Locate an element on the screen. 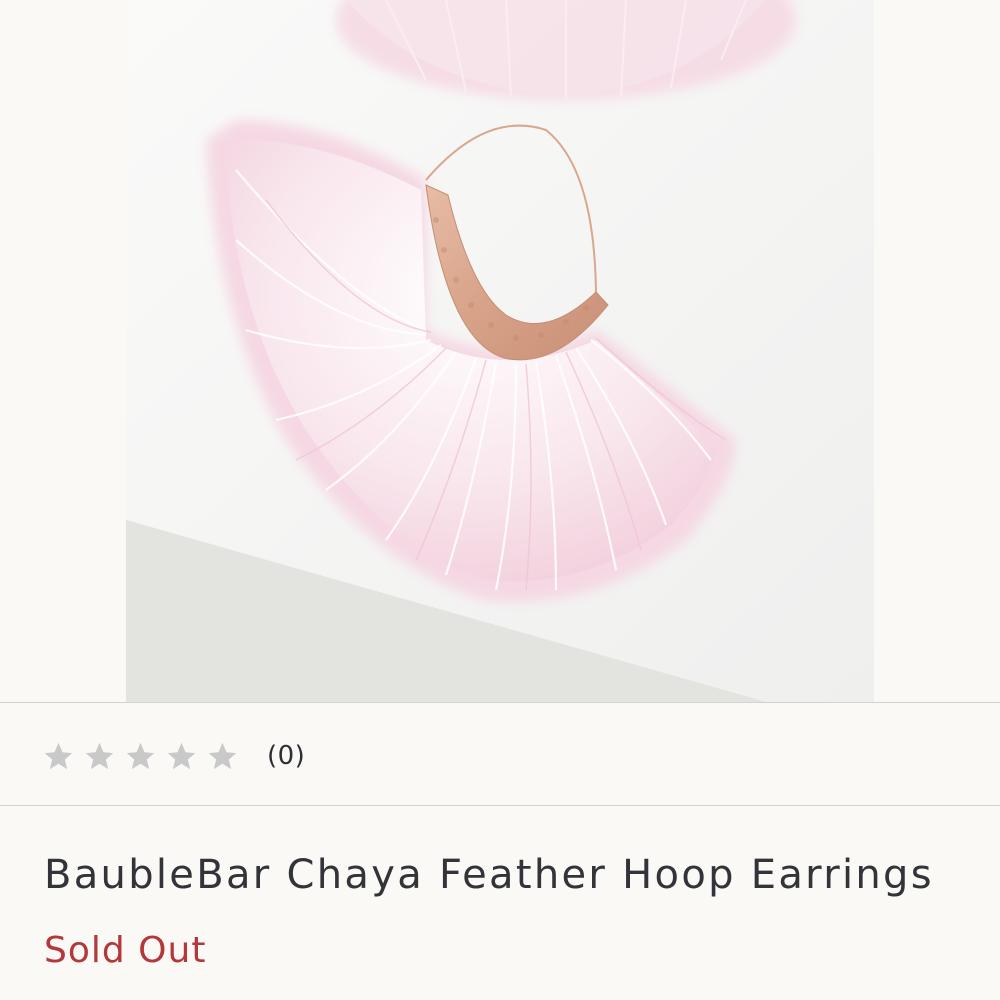  divider-middle is located at coordinates (500, 805).